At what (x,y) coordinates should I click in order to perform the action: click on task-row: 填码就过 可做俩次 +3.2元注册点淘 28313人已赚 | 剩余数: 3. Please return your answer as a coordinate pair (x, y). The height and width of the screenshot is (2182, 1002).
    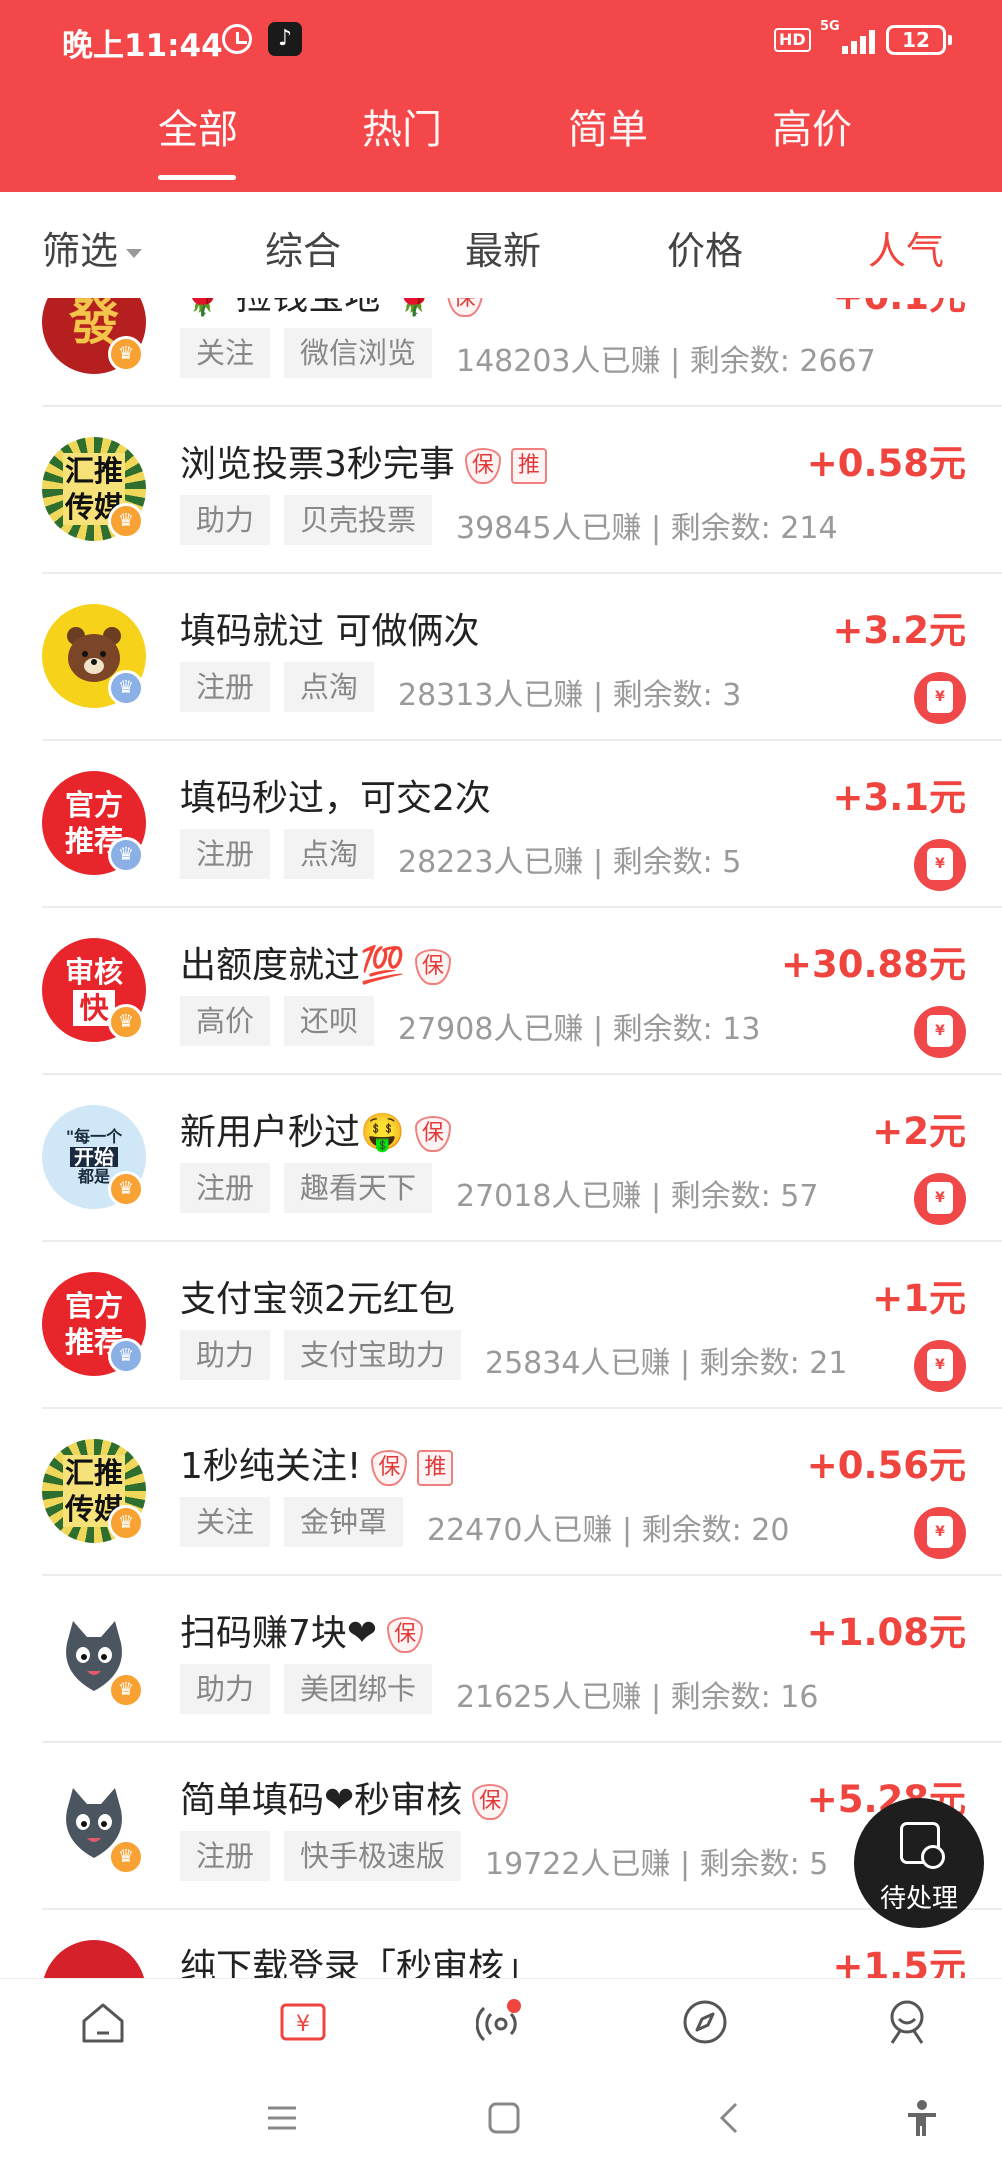
    Looking at the image, I should click on (501, 657).